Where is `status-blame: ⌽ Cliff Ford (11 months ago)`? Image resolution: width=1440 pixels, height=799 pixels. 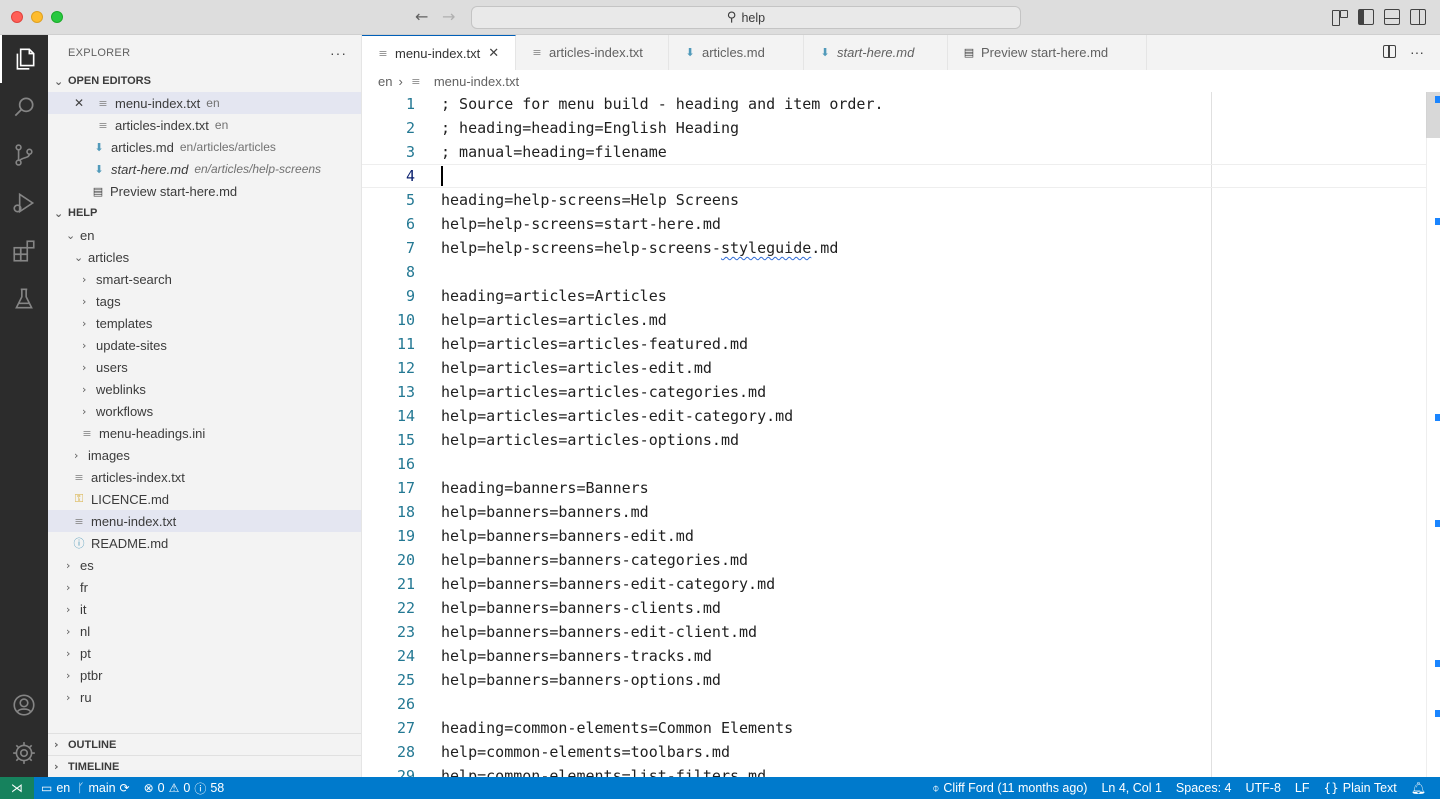 status-blame: ⌽ Cliff Ford (11 months ago) is located at coordinates (1009, 788).